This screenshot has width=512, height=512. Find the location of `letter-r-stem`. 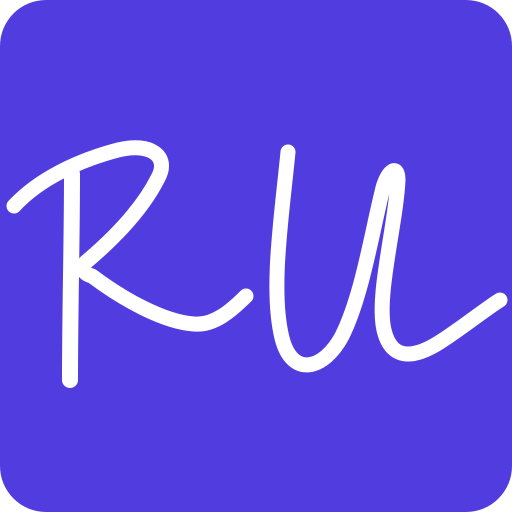

letter-r-stem is located at coordinates (71, 277).